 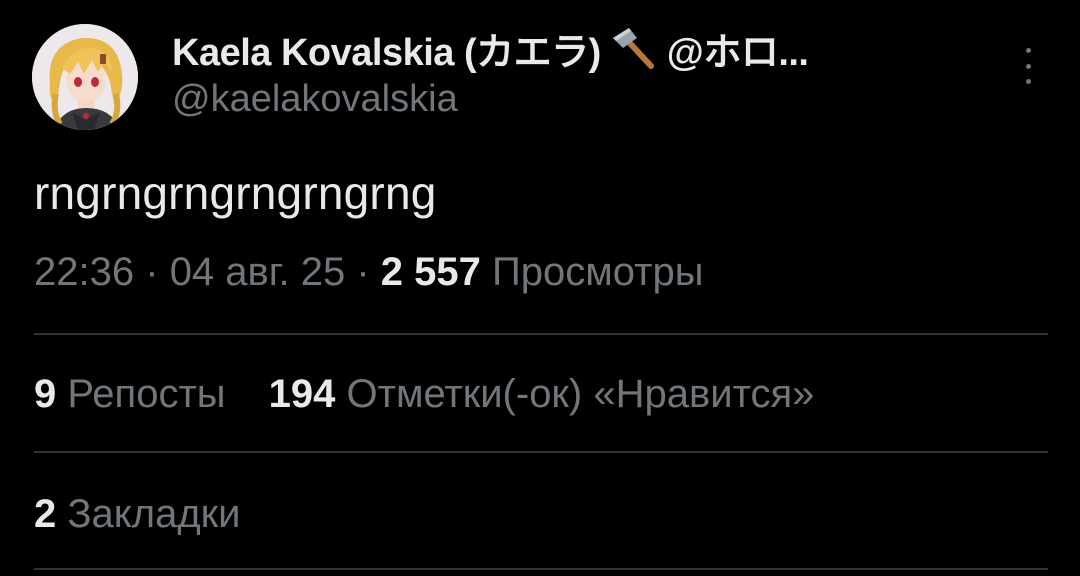 What do you see at coordinates (258, 272) in the screenshot?
I see `tweet-date: 04 авг. 25` at bounding box center [258, 272].